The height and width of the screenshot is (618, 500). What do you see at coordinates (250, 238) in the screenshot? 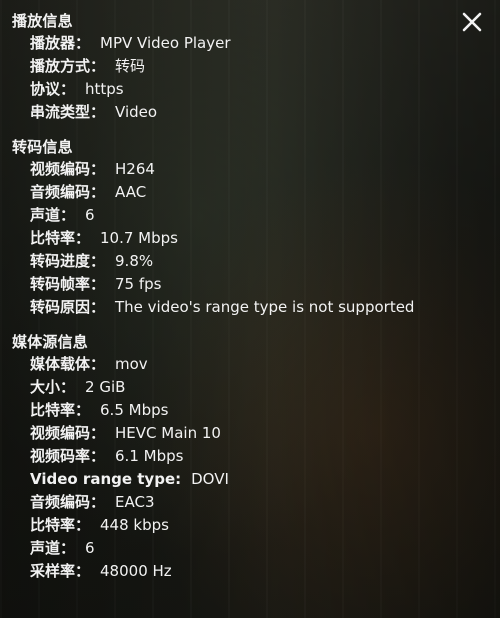
I see `info-row: 比特率： 10.7 Mbps` at bounding box center [250, 238].